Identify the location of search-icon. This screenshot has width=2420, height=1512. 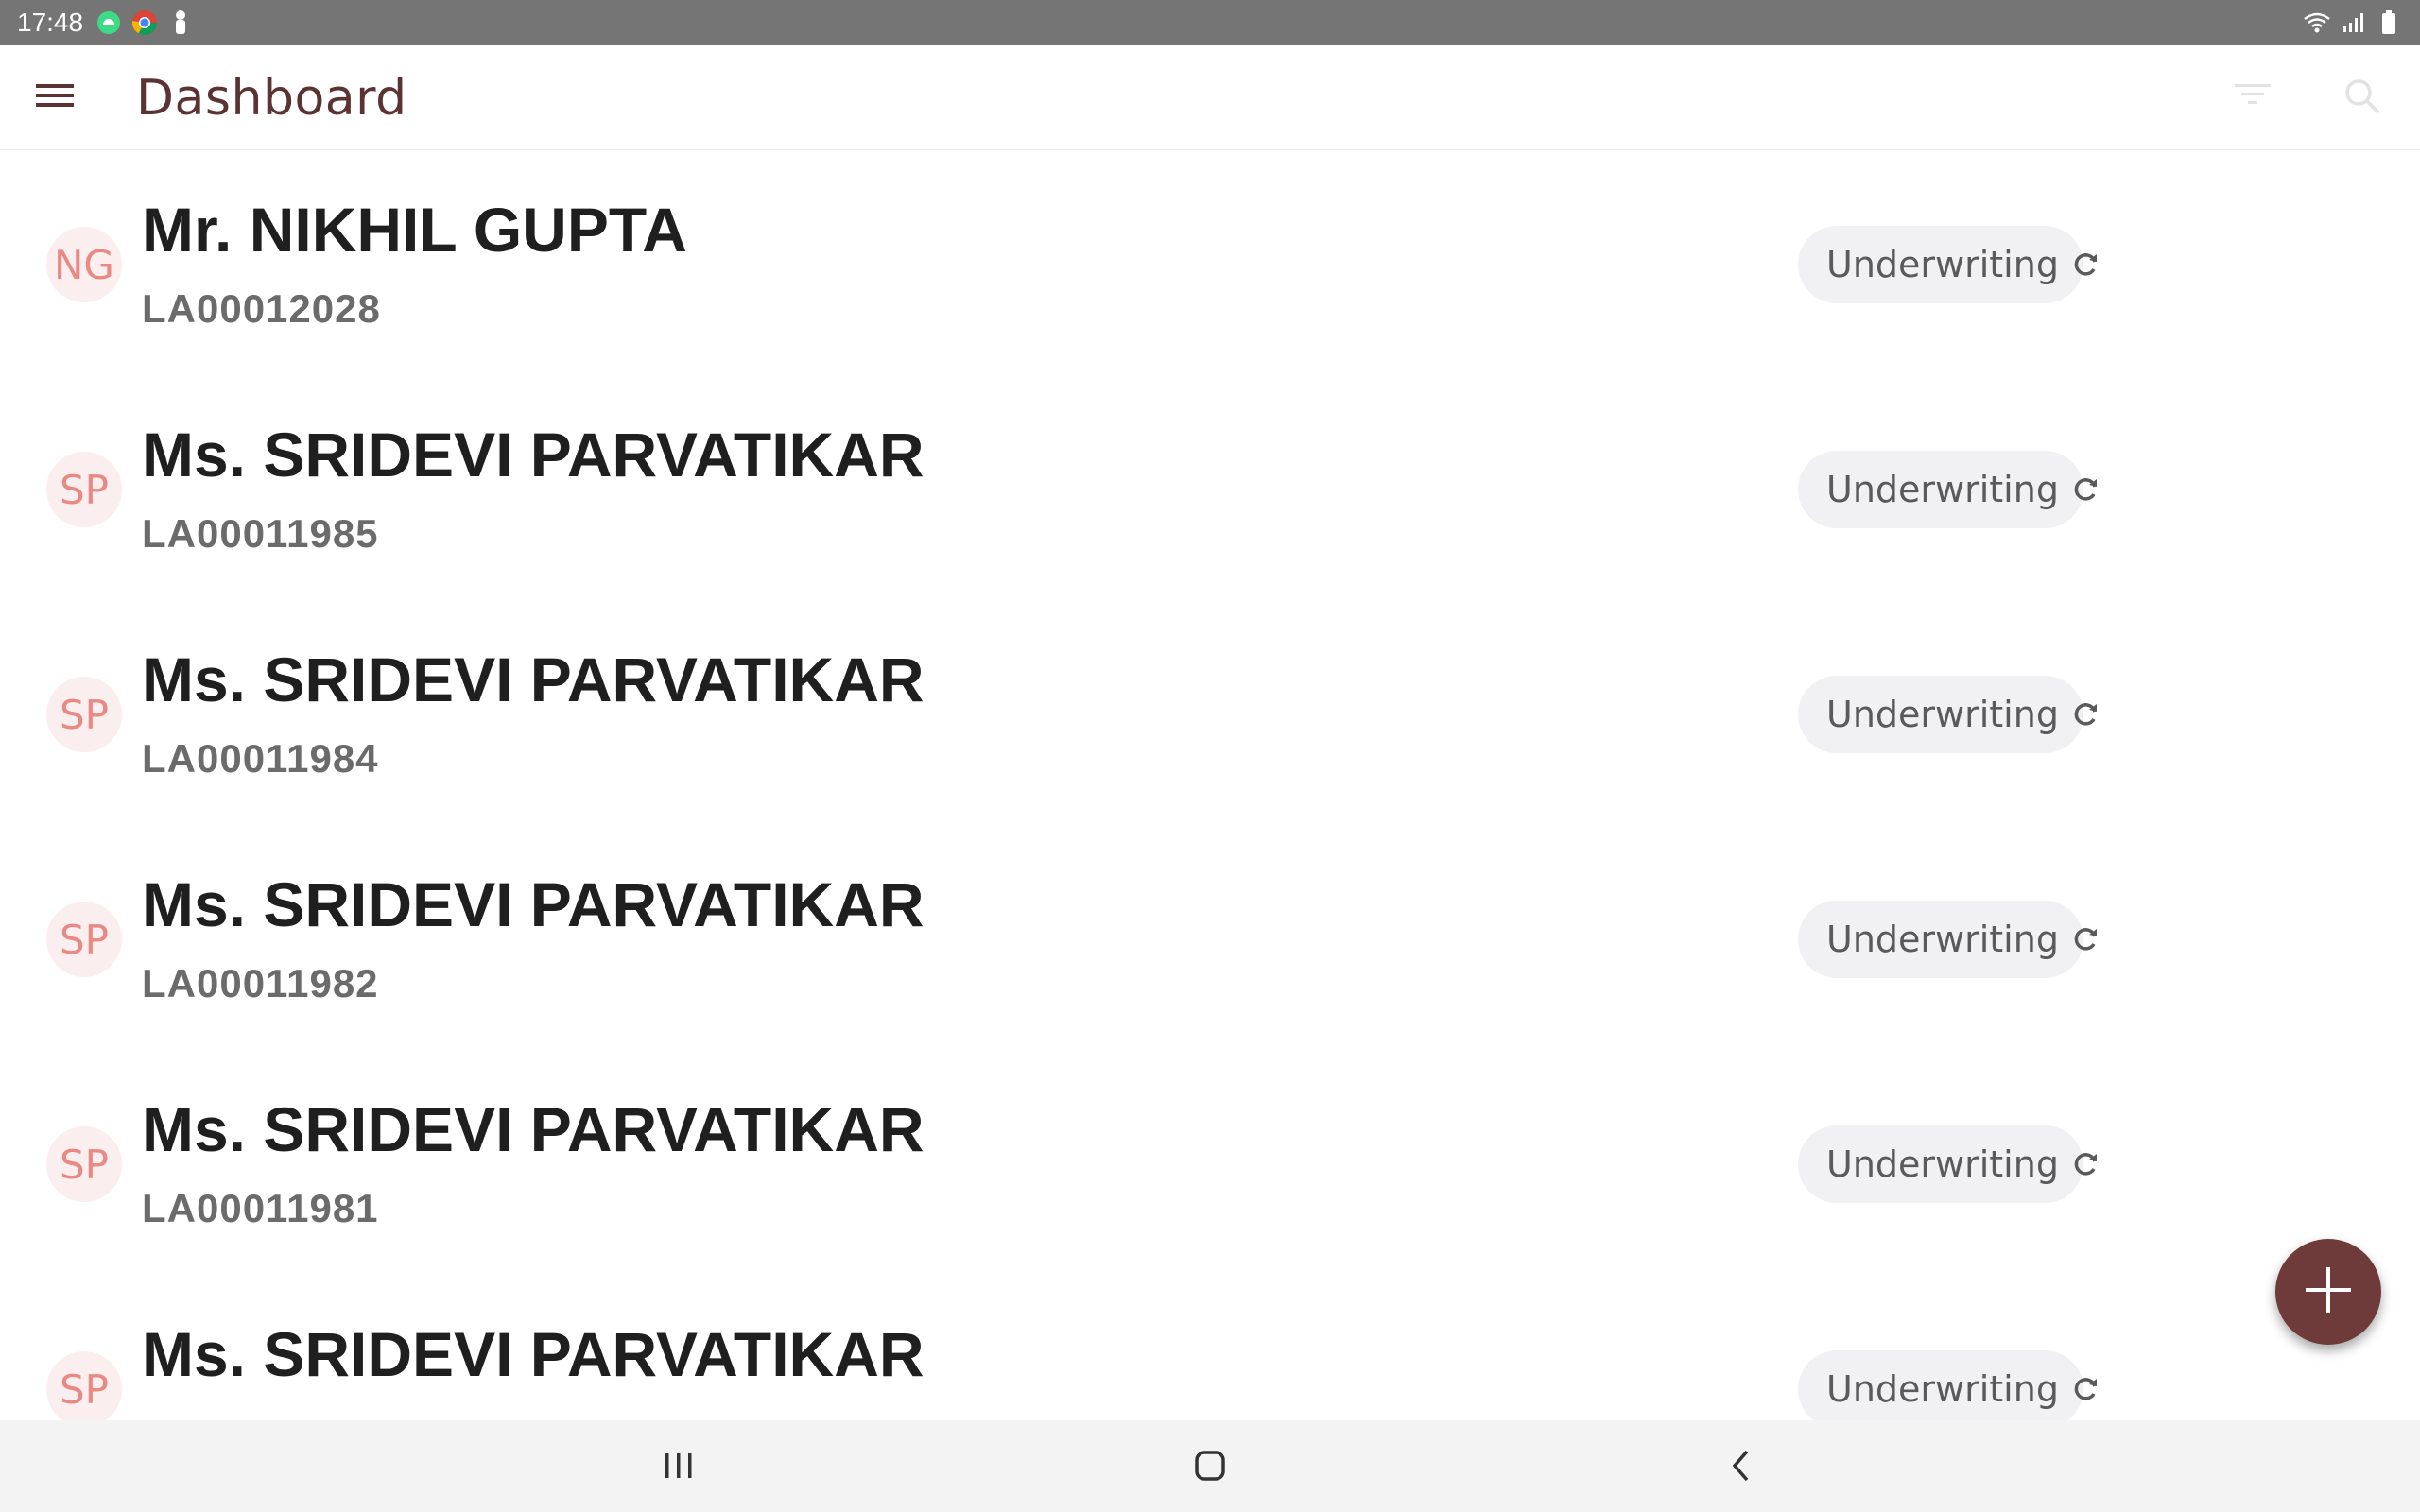
(2362, 98).